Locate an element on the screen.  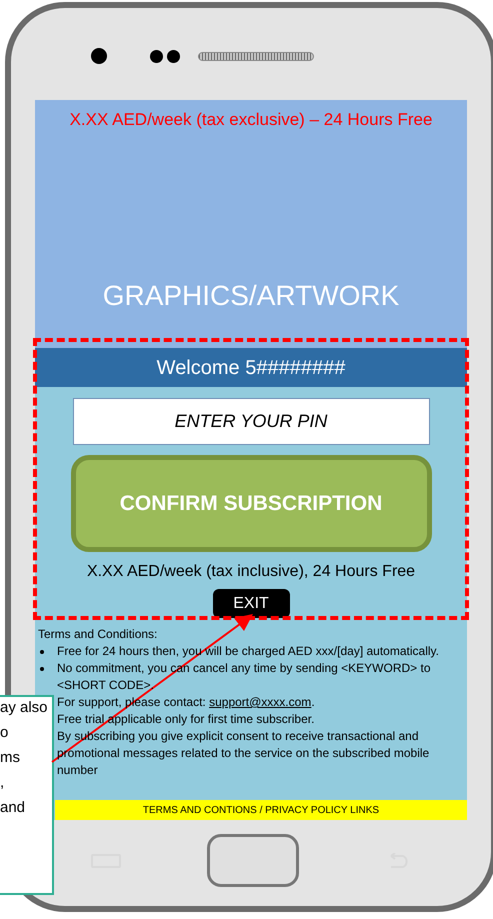
price-notice: X.XX AED/week (tax exclusive) – 24 Hours Free is located at coordinates (251, 120).